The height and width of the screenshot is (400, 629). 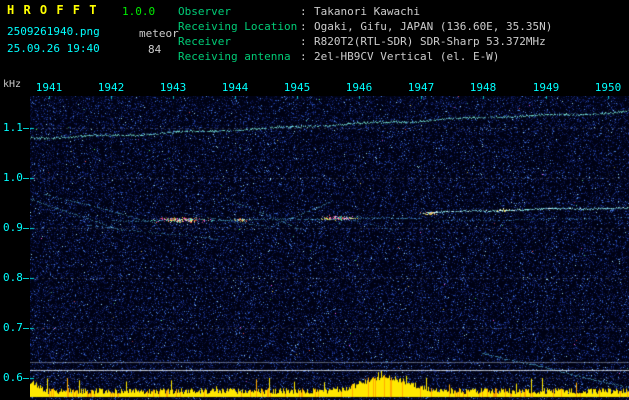 I want to click on freq-label: 1.1, so click(x=13, y=127).